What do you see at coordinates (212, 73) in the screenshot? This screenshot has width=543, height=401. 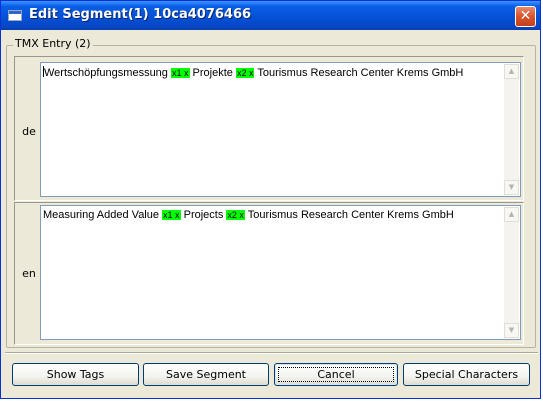 I see `source-text-part: Projekte` at bounding box center [212, 73].